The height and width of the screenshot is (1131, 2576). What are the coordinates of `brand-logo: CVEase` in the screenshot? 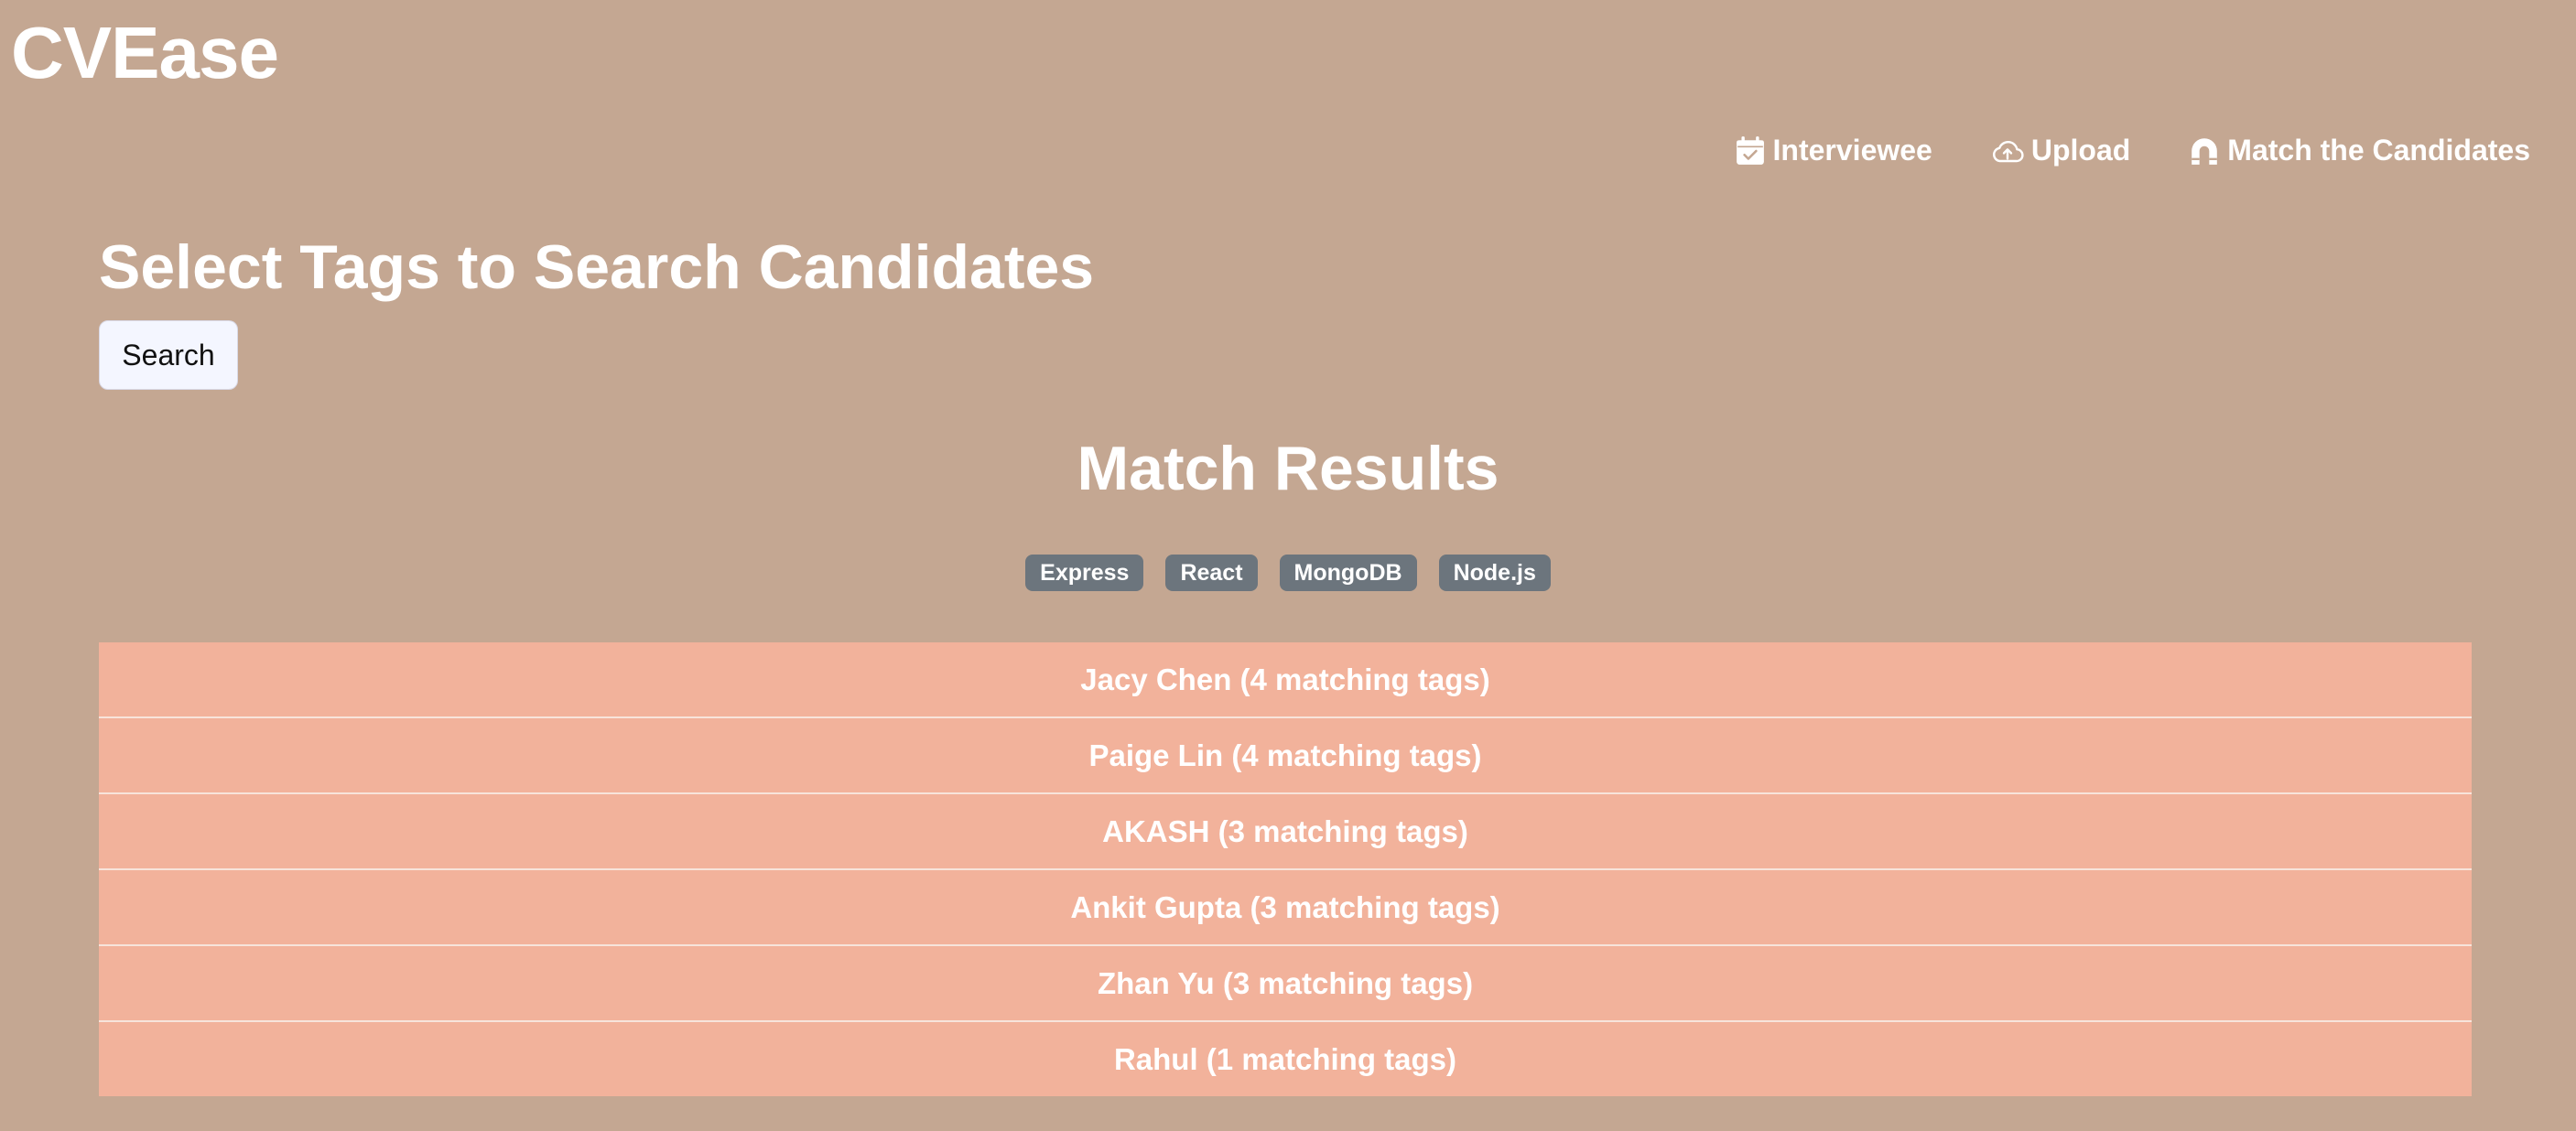 It's located at (145, 53).